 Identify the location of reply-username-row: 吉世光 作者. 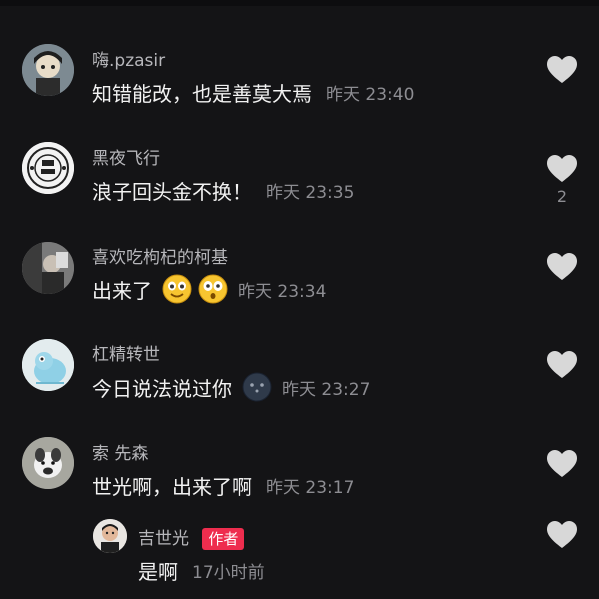
(191, 537).